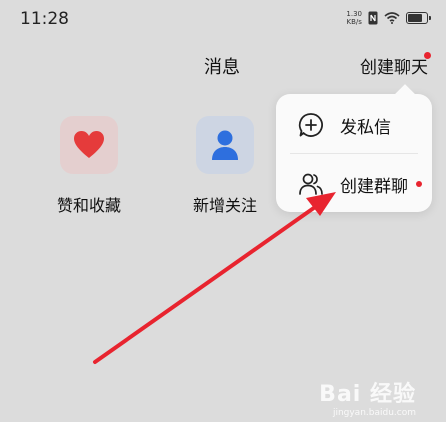 This screenshot has height=422, width=446. I want to click on menu-item-label: 创建群聊, so click(374, 186).